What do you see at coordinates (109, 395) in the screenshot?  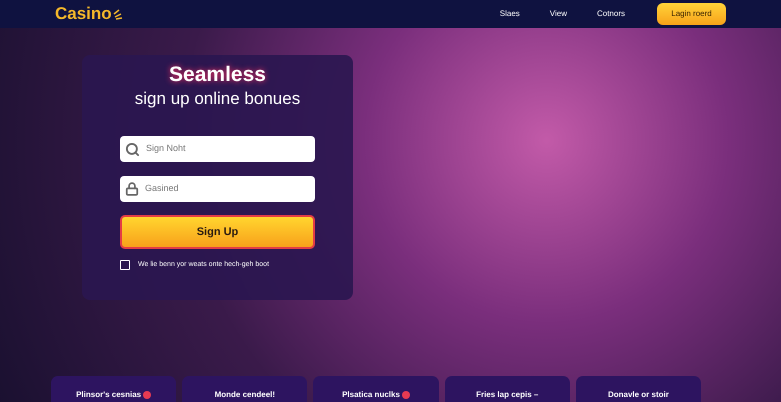 I see `category-label: Plinsor's cesnias` at bounding box center [109, 395].